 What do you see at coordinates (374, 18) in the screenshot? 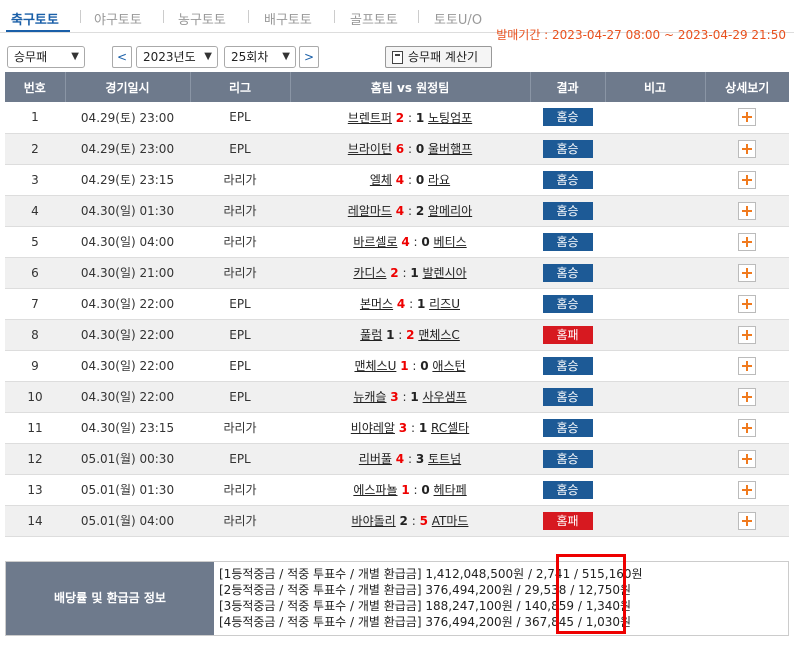
I see `tab-golf-toto: 골프토토` at bounding box center [374, 18].